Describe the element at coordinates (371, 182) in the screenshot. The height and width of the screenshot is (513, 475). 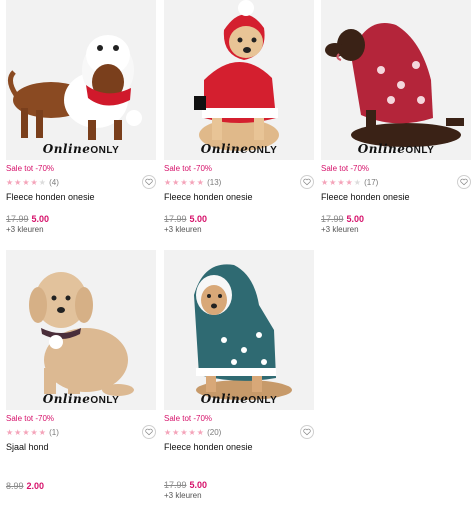
I see `review-count: (17)` at that location.